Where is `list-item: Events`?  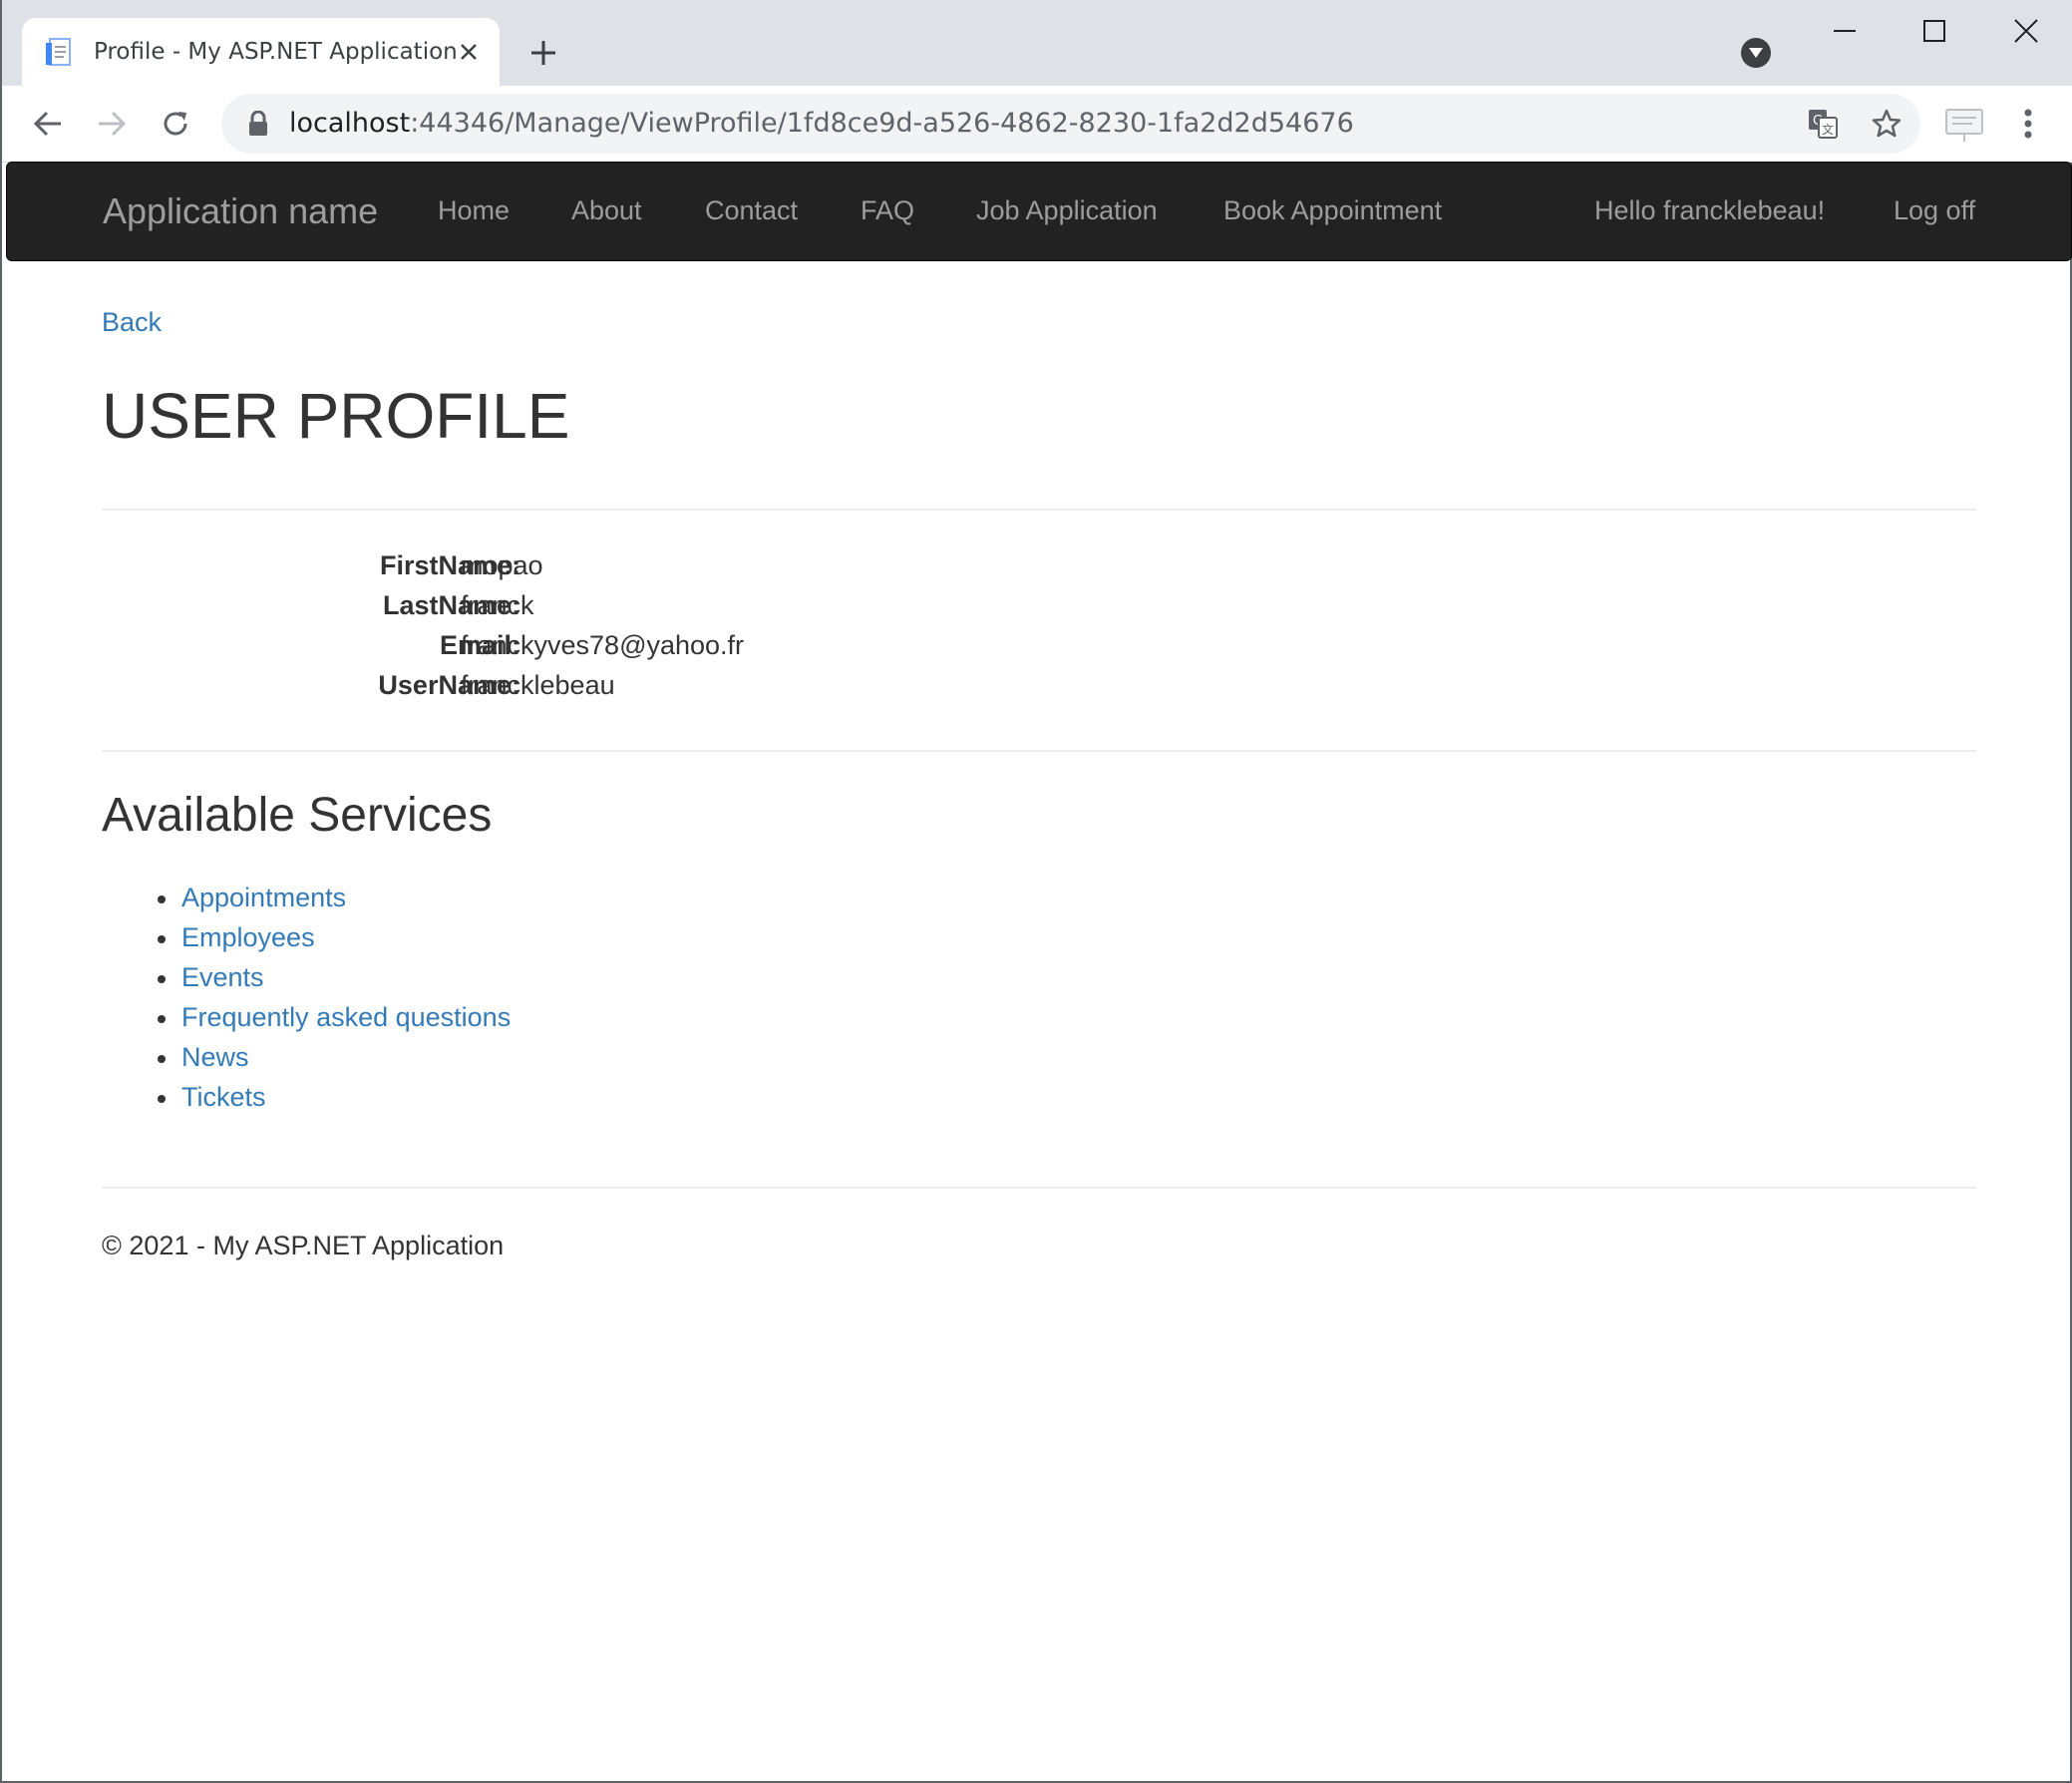
list-item: Events is located at coordinates (306, 979).